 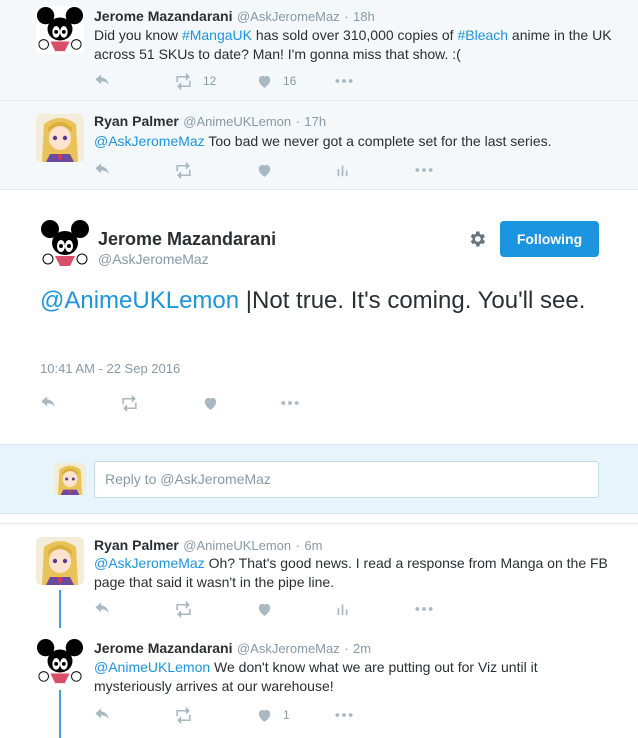 What do you see at coordinates (346, 479) in the screenshot?
I see `reply-input: Reply to @AskJeromeMaz` at bounding box center [346, 479].